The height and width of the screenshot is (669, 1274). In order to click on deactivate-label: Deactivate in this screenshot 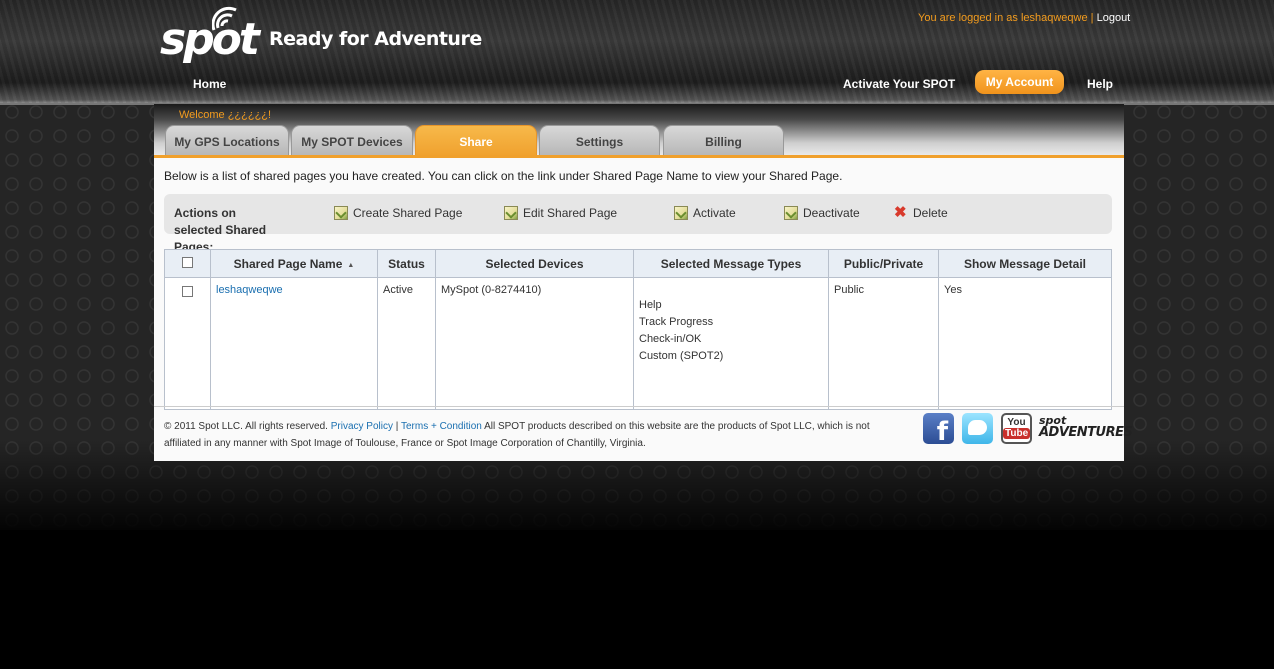, I will do `click(831, 213)`.